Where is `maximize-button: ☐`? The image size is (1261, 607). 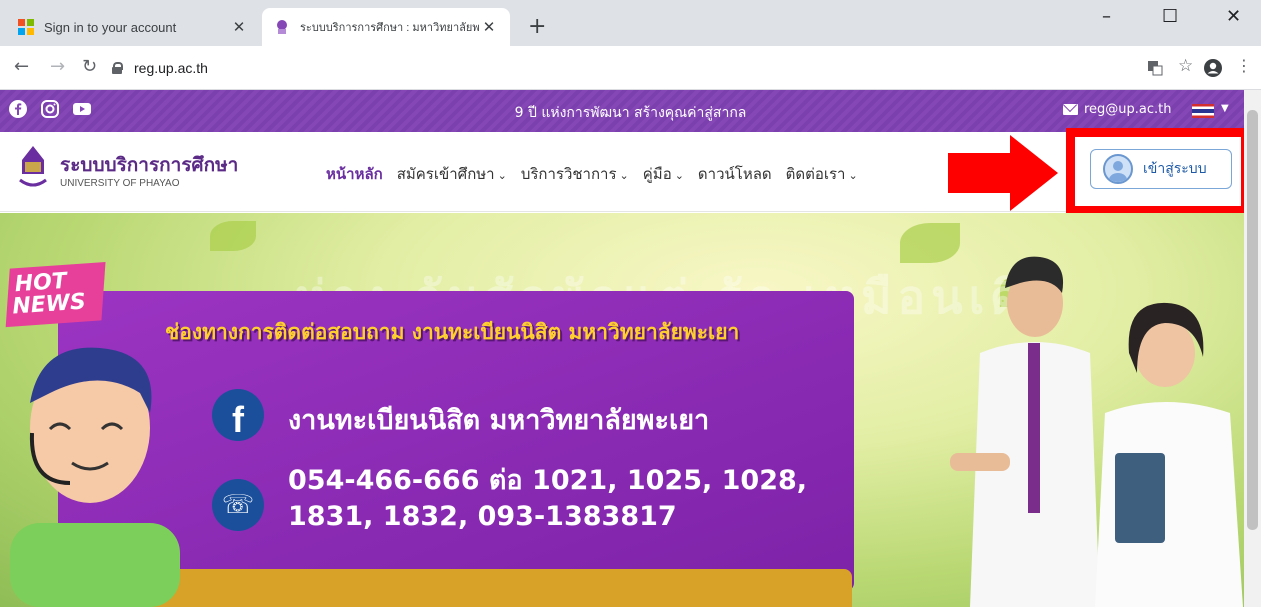 maximize-button: ☐ is located at coordinates (1170, 16).